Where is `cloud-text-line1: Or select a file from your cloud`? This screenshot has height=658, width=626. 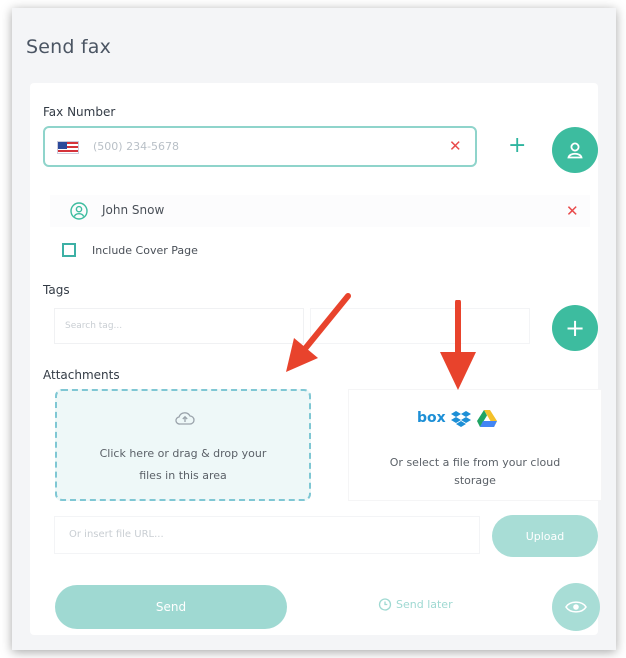
cloud-text-line1: Or select a file from your cloud is located at coordinates (475, 462).